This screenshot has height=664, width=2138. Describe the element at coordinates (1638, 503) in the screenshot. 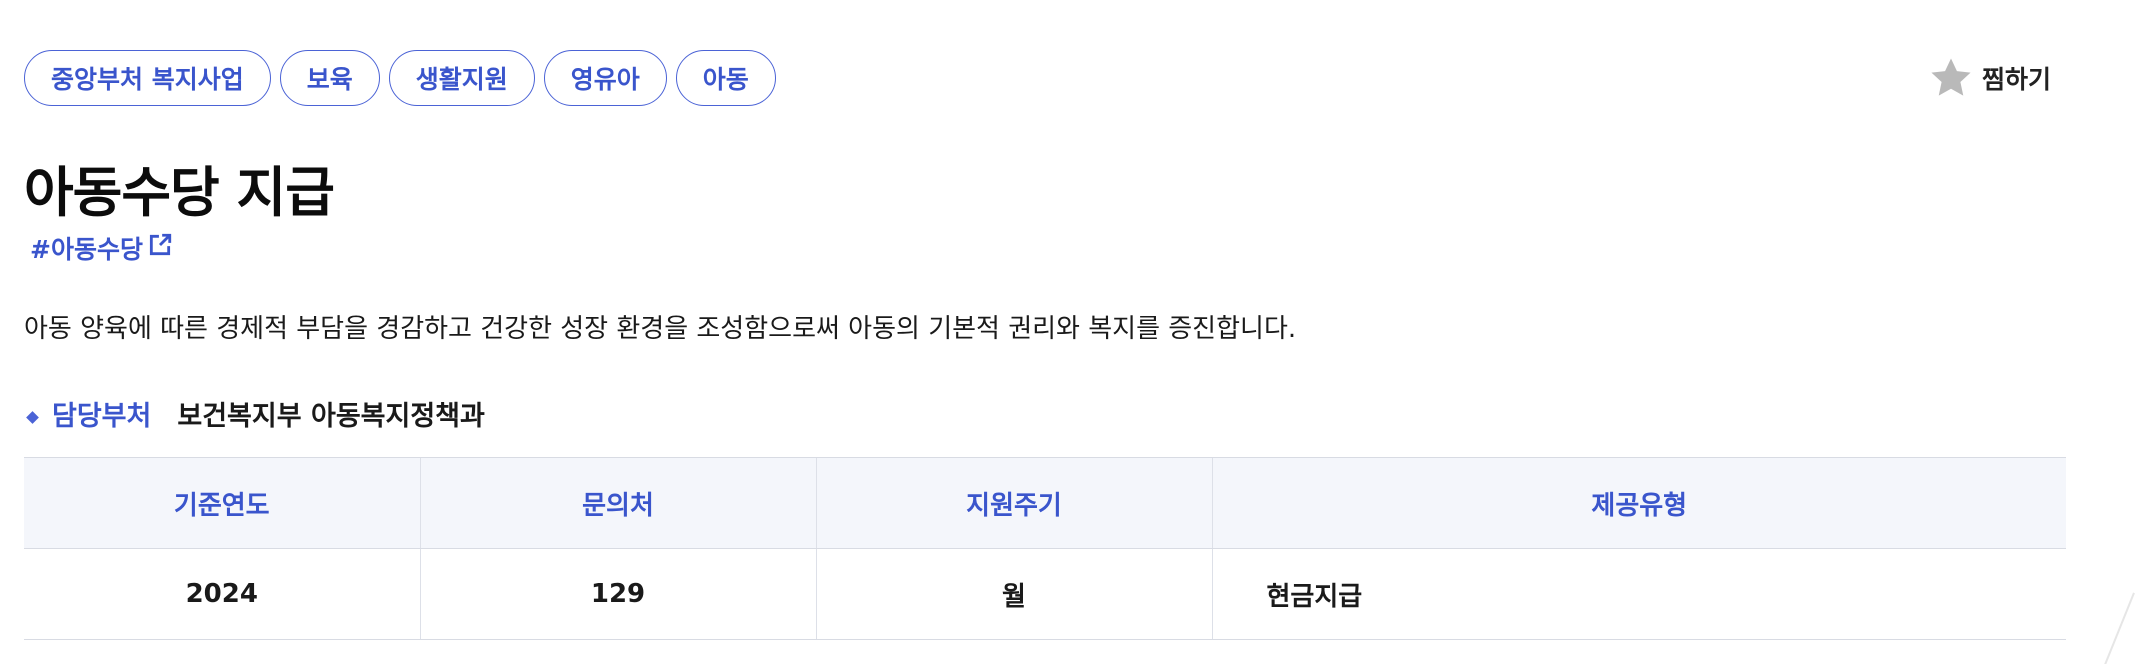

I see `header-provision-type: 제공유형` at that location.